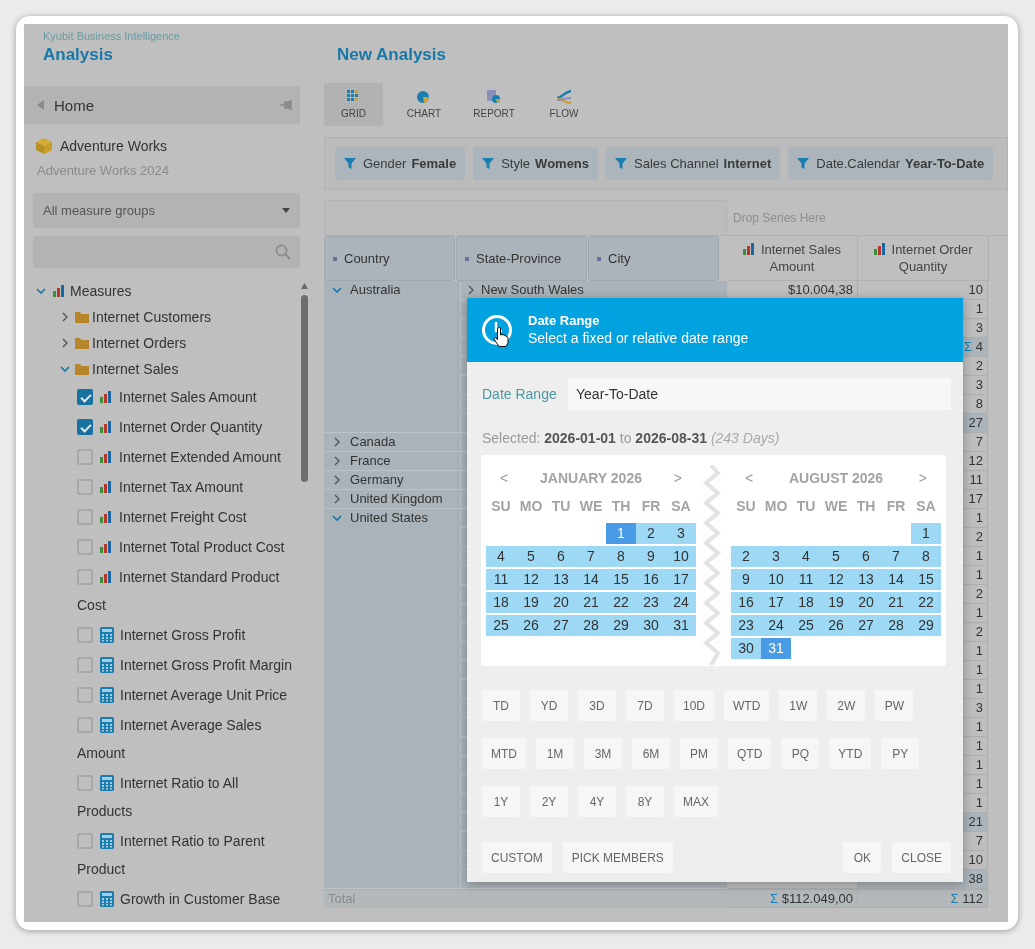 Image resolution: width=1035 pixels, height=949 pixels. I want to click on measure-item: Internet Tax Amount, so click(179, 487).